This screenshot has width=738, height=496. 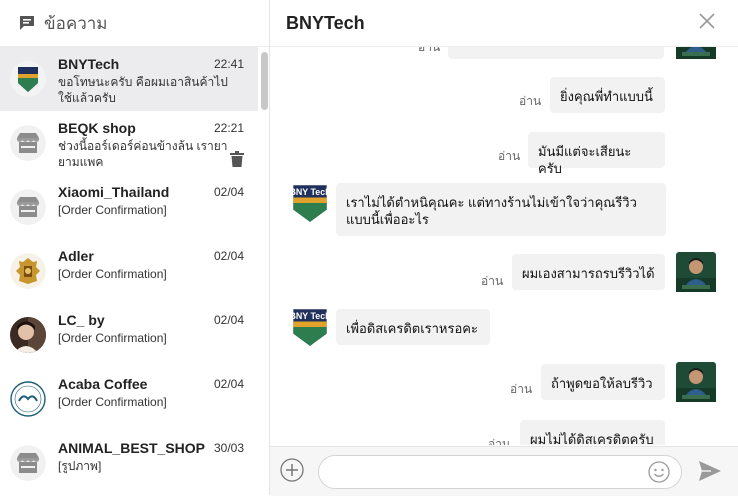 What do you see at coordinates (132, 448) in the screenshot?
I see `conversation-name: ANIMAL_BEST_SHOP` at bounding box center [132, 448].